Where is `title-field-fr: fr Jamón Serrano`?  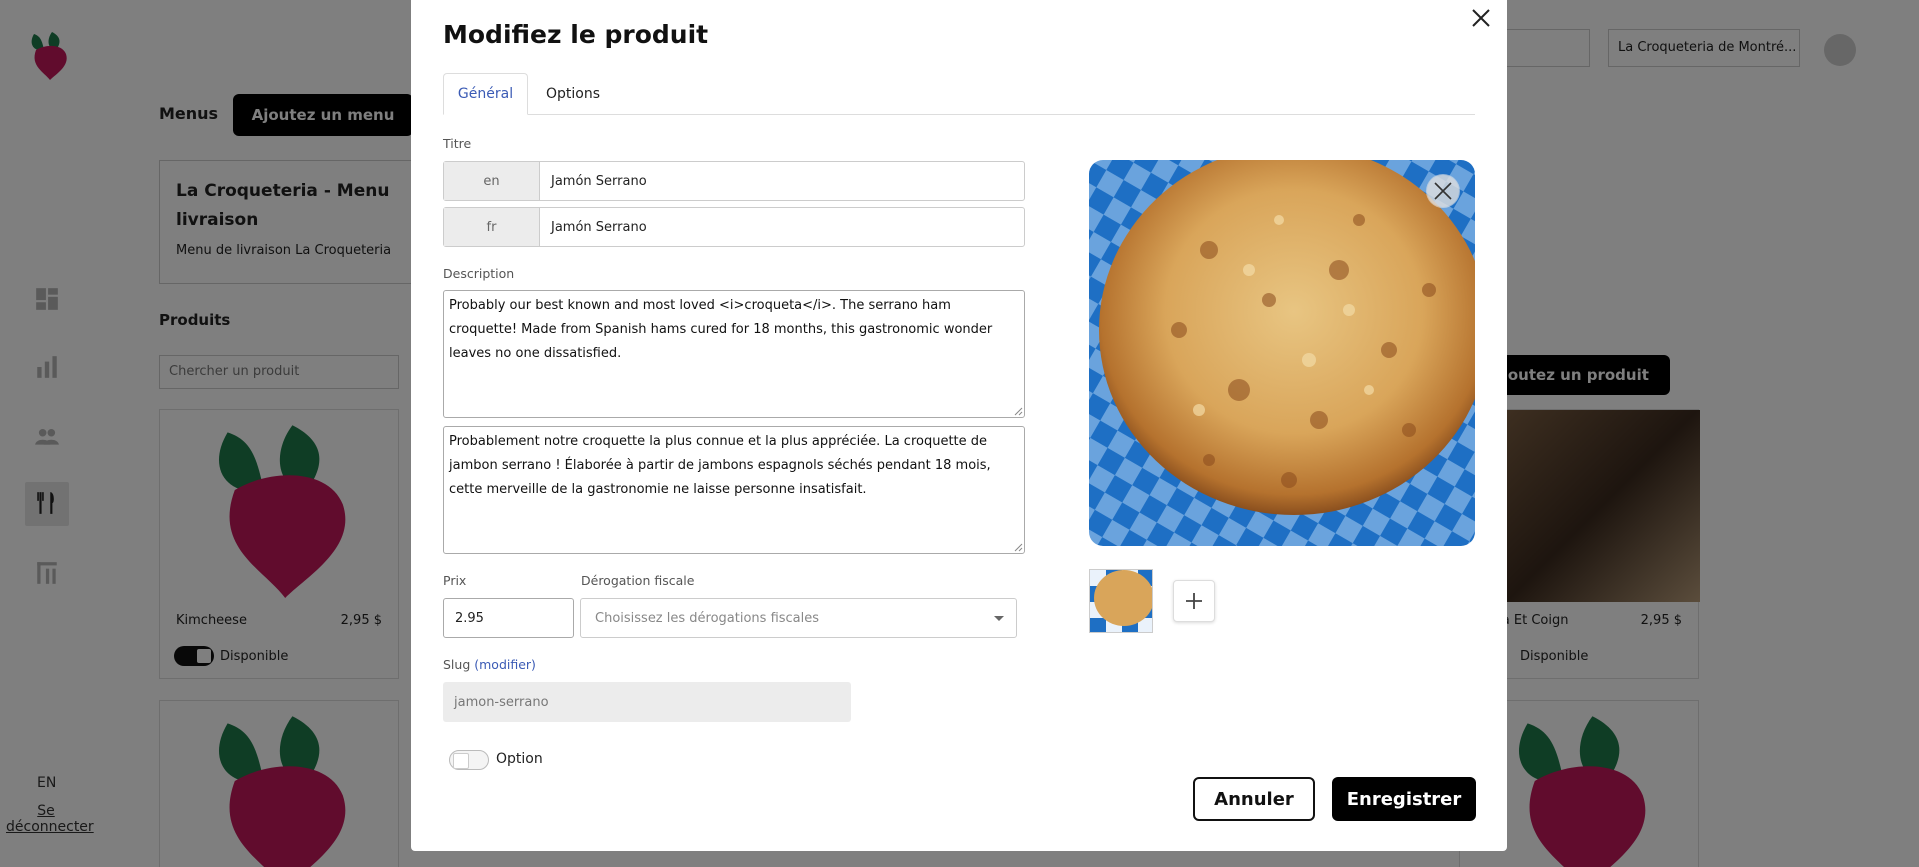 title-field-fr: fr Jamón Serrano is located at coordinates (734, 227).